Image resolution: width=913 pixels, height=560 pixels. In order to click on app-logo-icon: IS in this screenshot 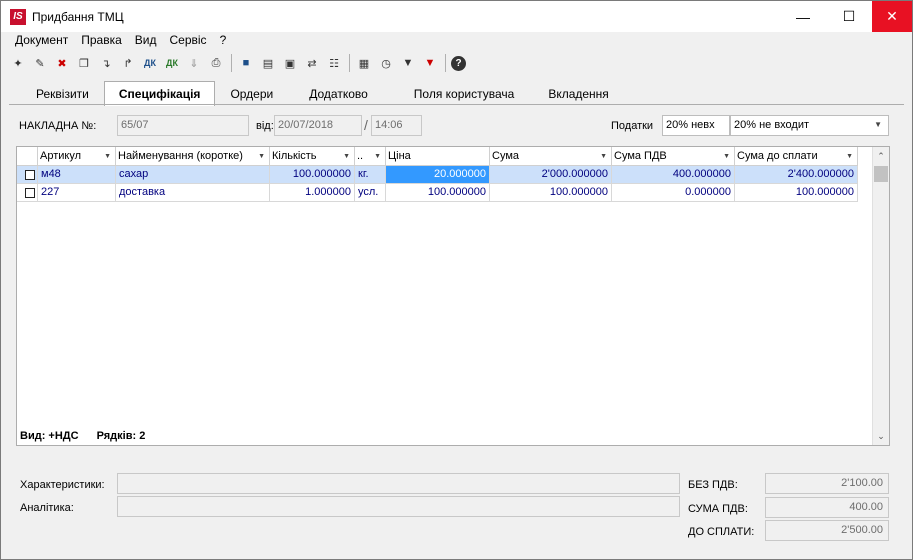, I will do `click(18, 16)`.